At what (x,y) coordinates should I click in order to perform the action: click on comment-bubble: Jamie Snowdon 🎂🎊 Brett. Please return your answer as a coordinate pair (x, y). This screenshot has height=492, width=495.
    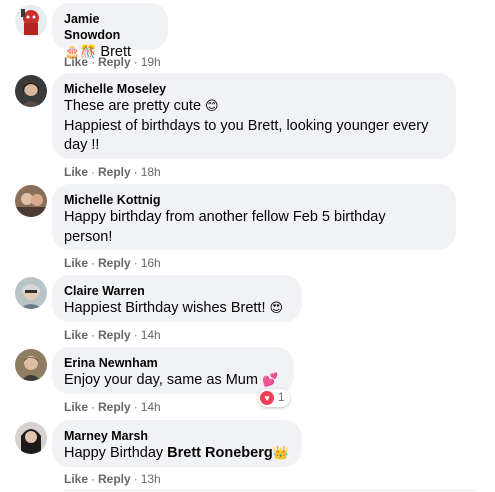
    Looking at the image, I should click on (110, 31).